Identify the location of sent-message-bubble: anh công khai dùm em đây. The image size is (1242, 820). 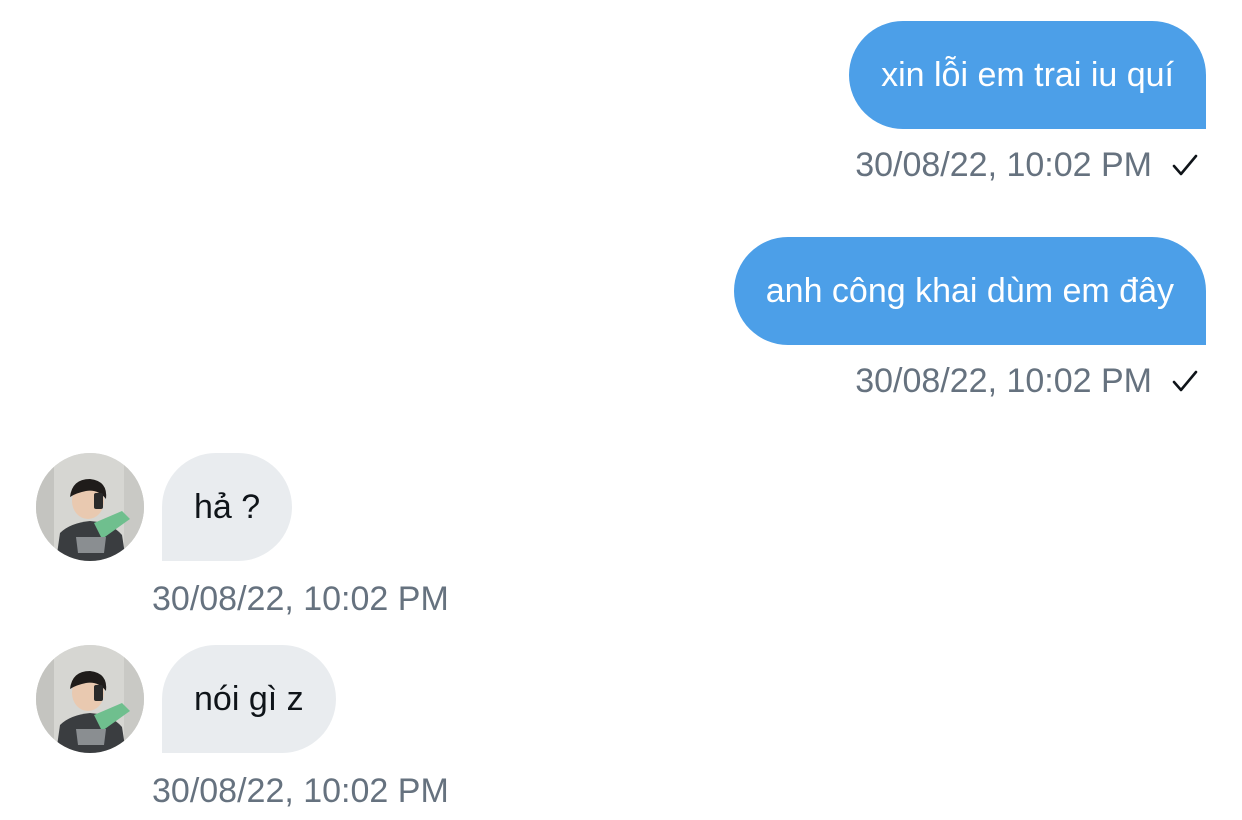
(969, 291).